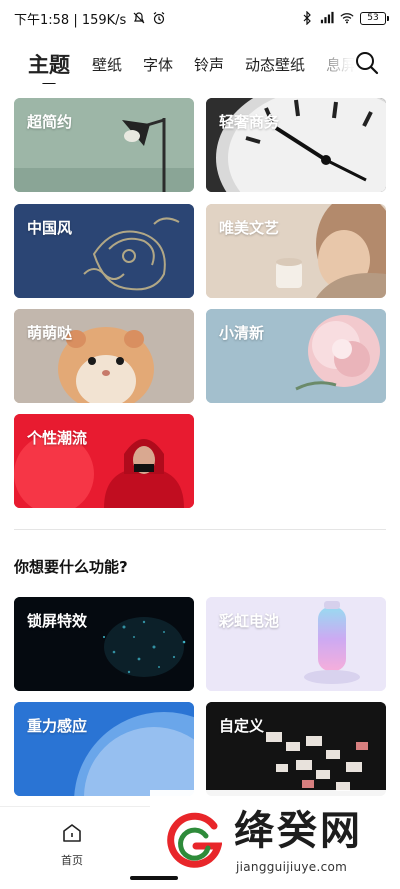 Image resolution: width=400 pixels, height=889 pixels. I want to click on search-button, so click(367, 63).